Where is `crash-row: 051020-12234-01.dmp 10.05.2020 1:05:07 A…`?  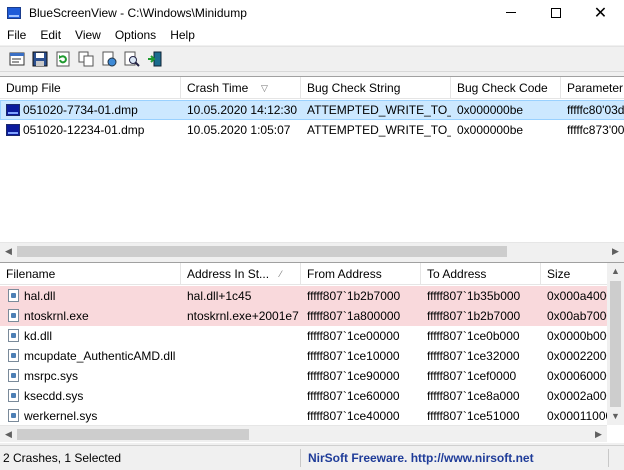
crash-row: 051020-12234-01.dmp 10.05.2020 1:05:07 A… is located at coordinates (312, 130).